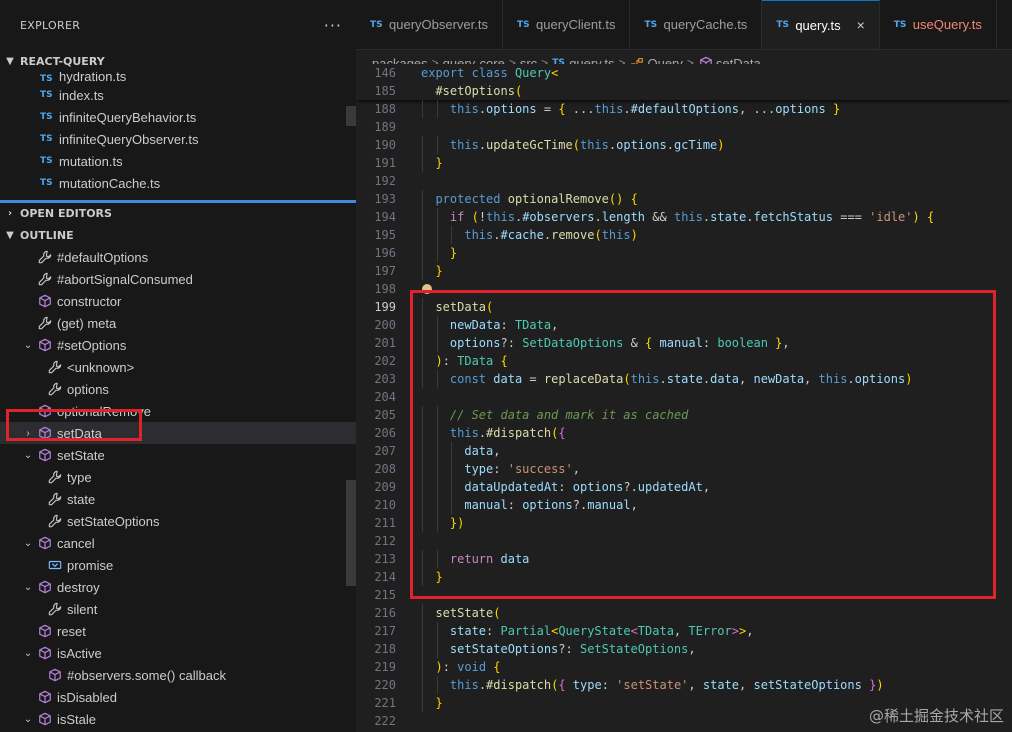 This screenshot has width=1012, height=732. What do you see at coordinates (684, 523) in the screenshot?
I see `code-line: 211 })` at bounding box center [684, 523].